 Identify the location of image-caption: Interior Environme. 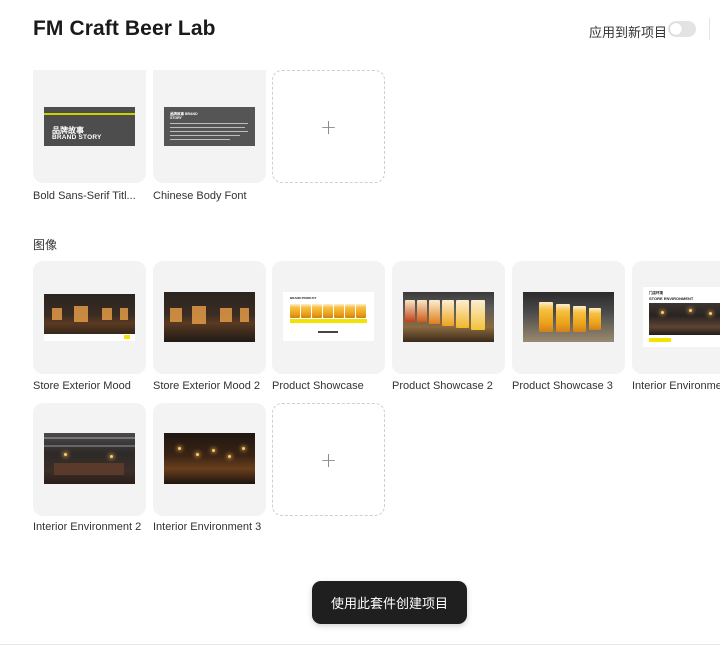
(676, 386).